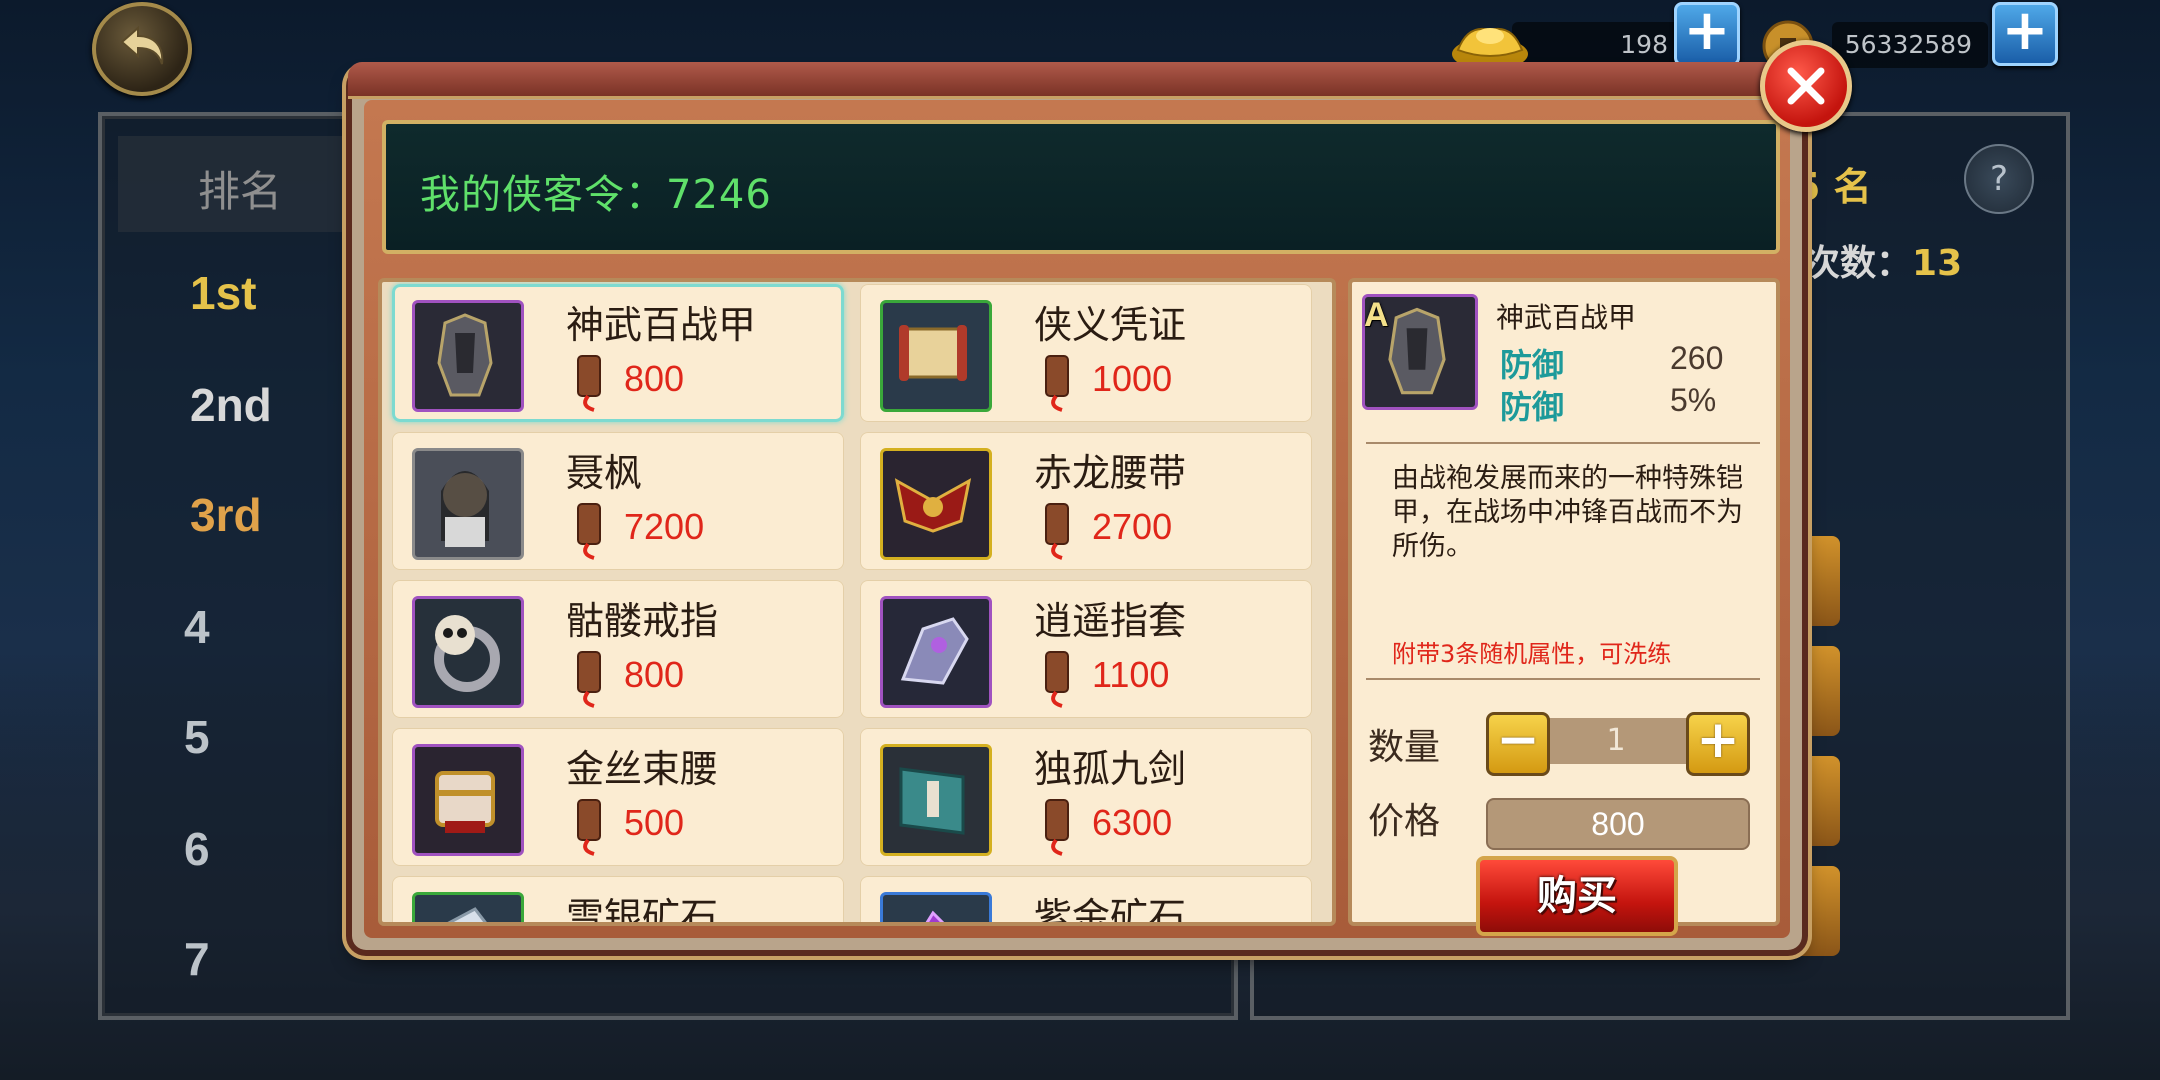 The image size is (2160, 1080). I want to click on modal-title-bar, so click(1077, 80).